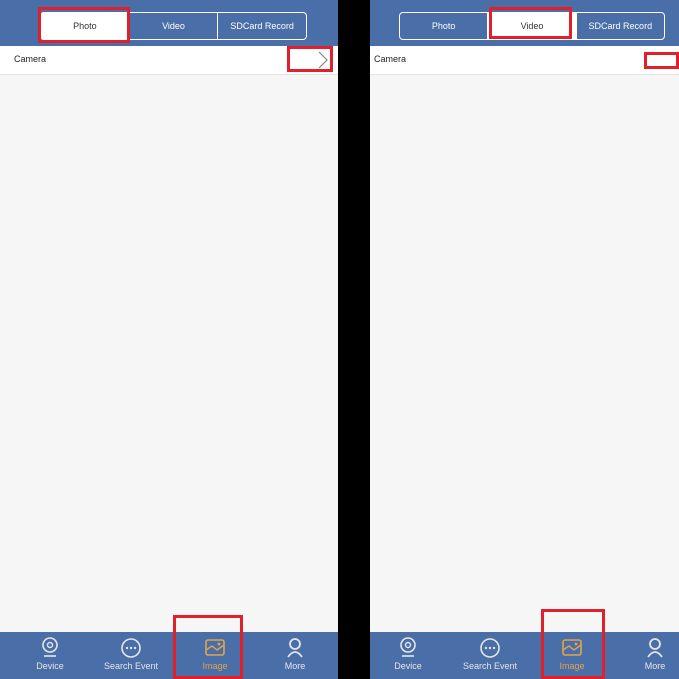  What do you see at coordinates (84, 25) in the screenshot?
I see `highlight-tab-photo` at bounding box center [84, 25].